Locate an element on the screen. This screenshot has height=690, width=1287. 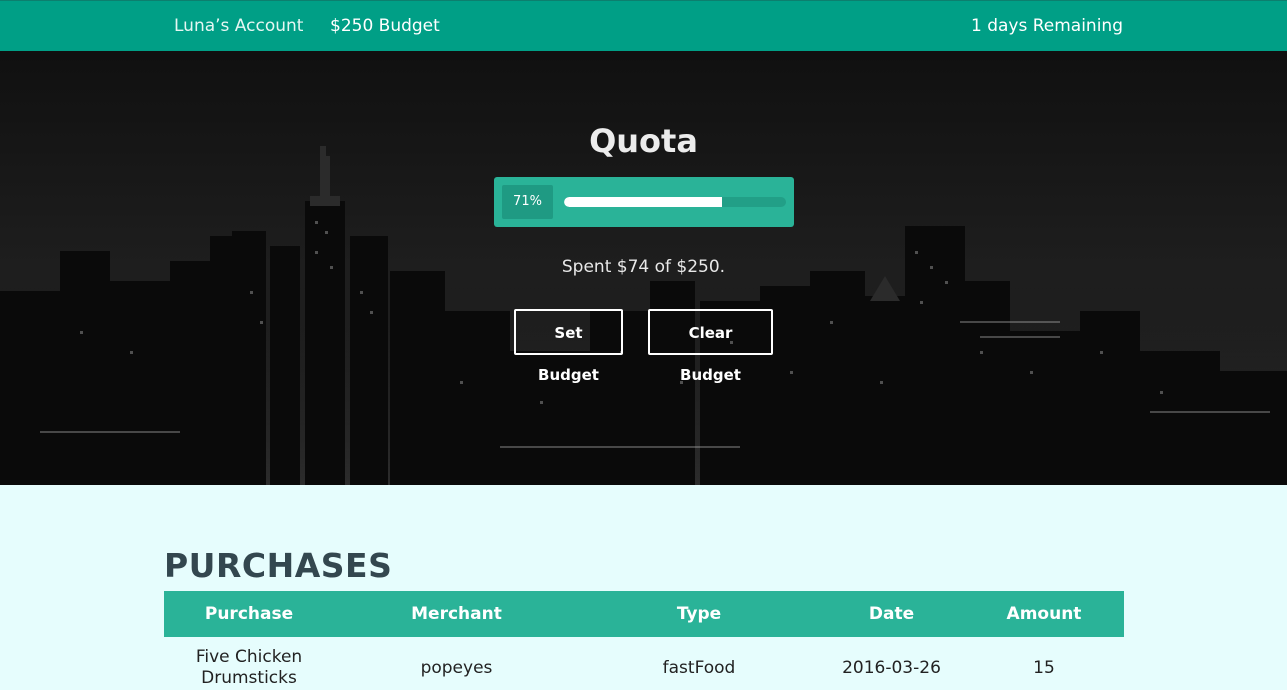
quota-percent-badge: 71% is located at coordinates (527, 202).